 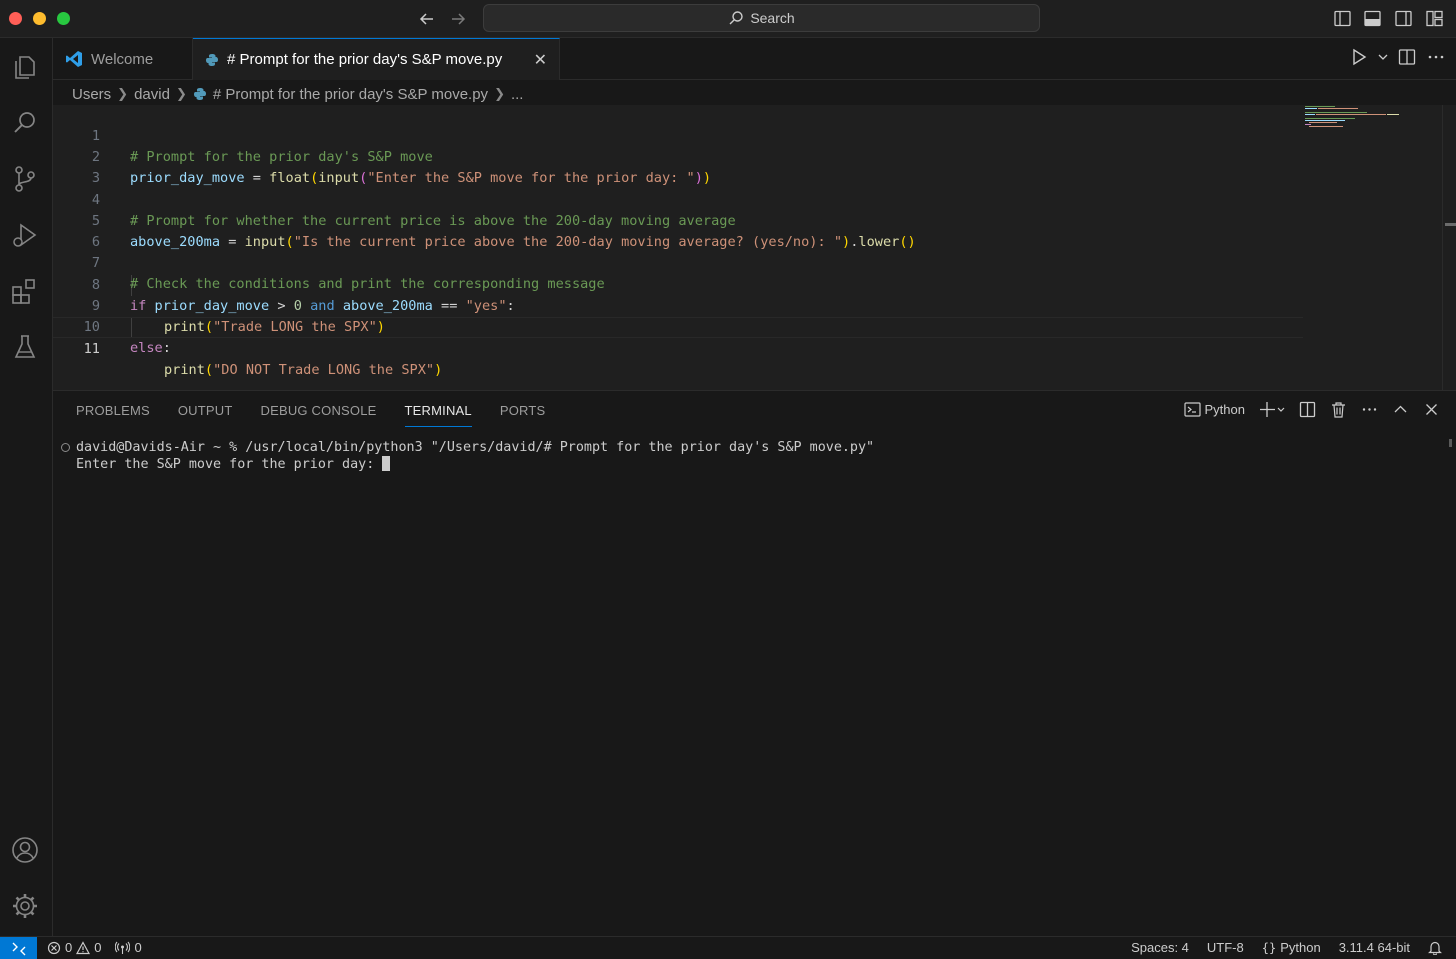 What do you see at coordinates (113, 415) in the screenshot?
I see `tab-problems: PROBLEMS` at bounding box center [113, 415].